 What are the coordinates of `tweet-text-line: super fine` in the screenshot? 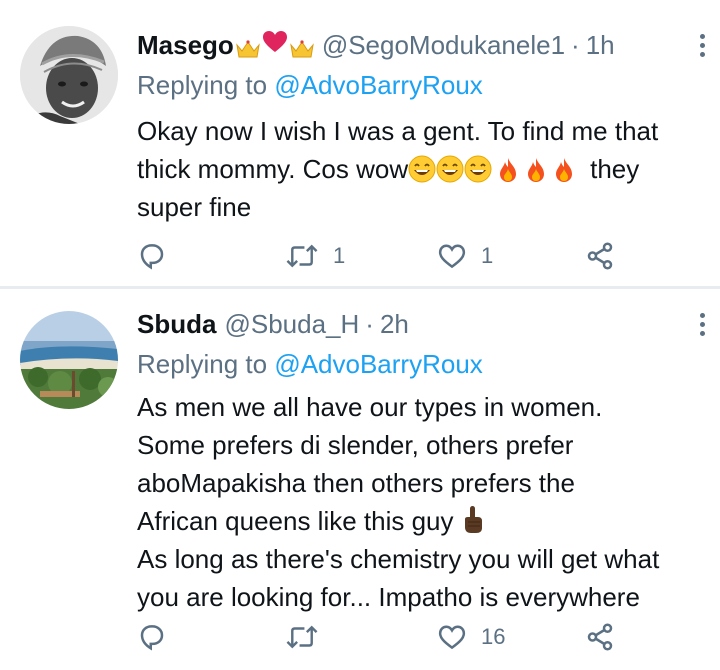 It's located at (194, 207).